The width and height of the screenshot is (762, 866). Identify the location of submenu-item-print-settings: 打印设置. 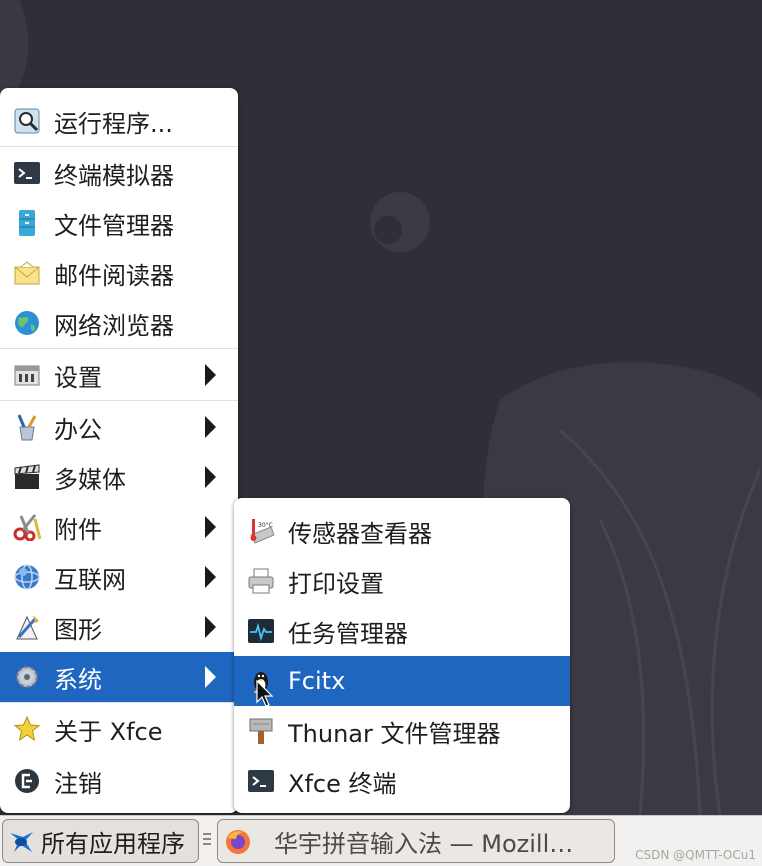
(402, 581).